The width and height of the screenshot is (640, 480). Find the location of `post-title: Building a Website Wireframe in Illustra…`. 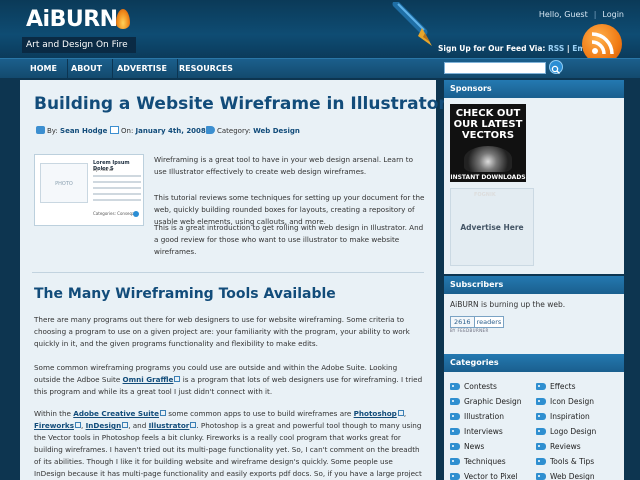

post-title: Building a Website Wireframe in Illustra… is located at coordinates (240, 104).